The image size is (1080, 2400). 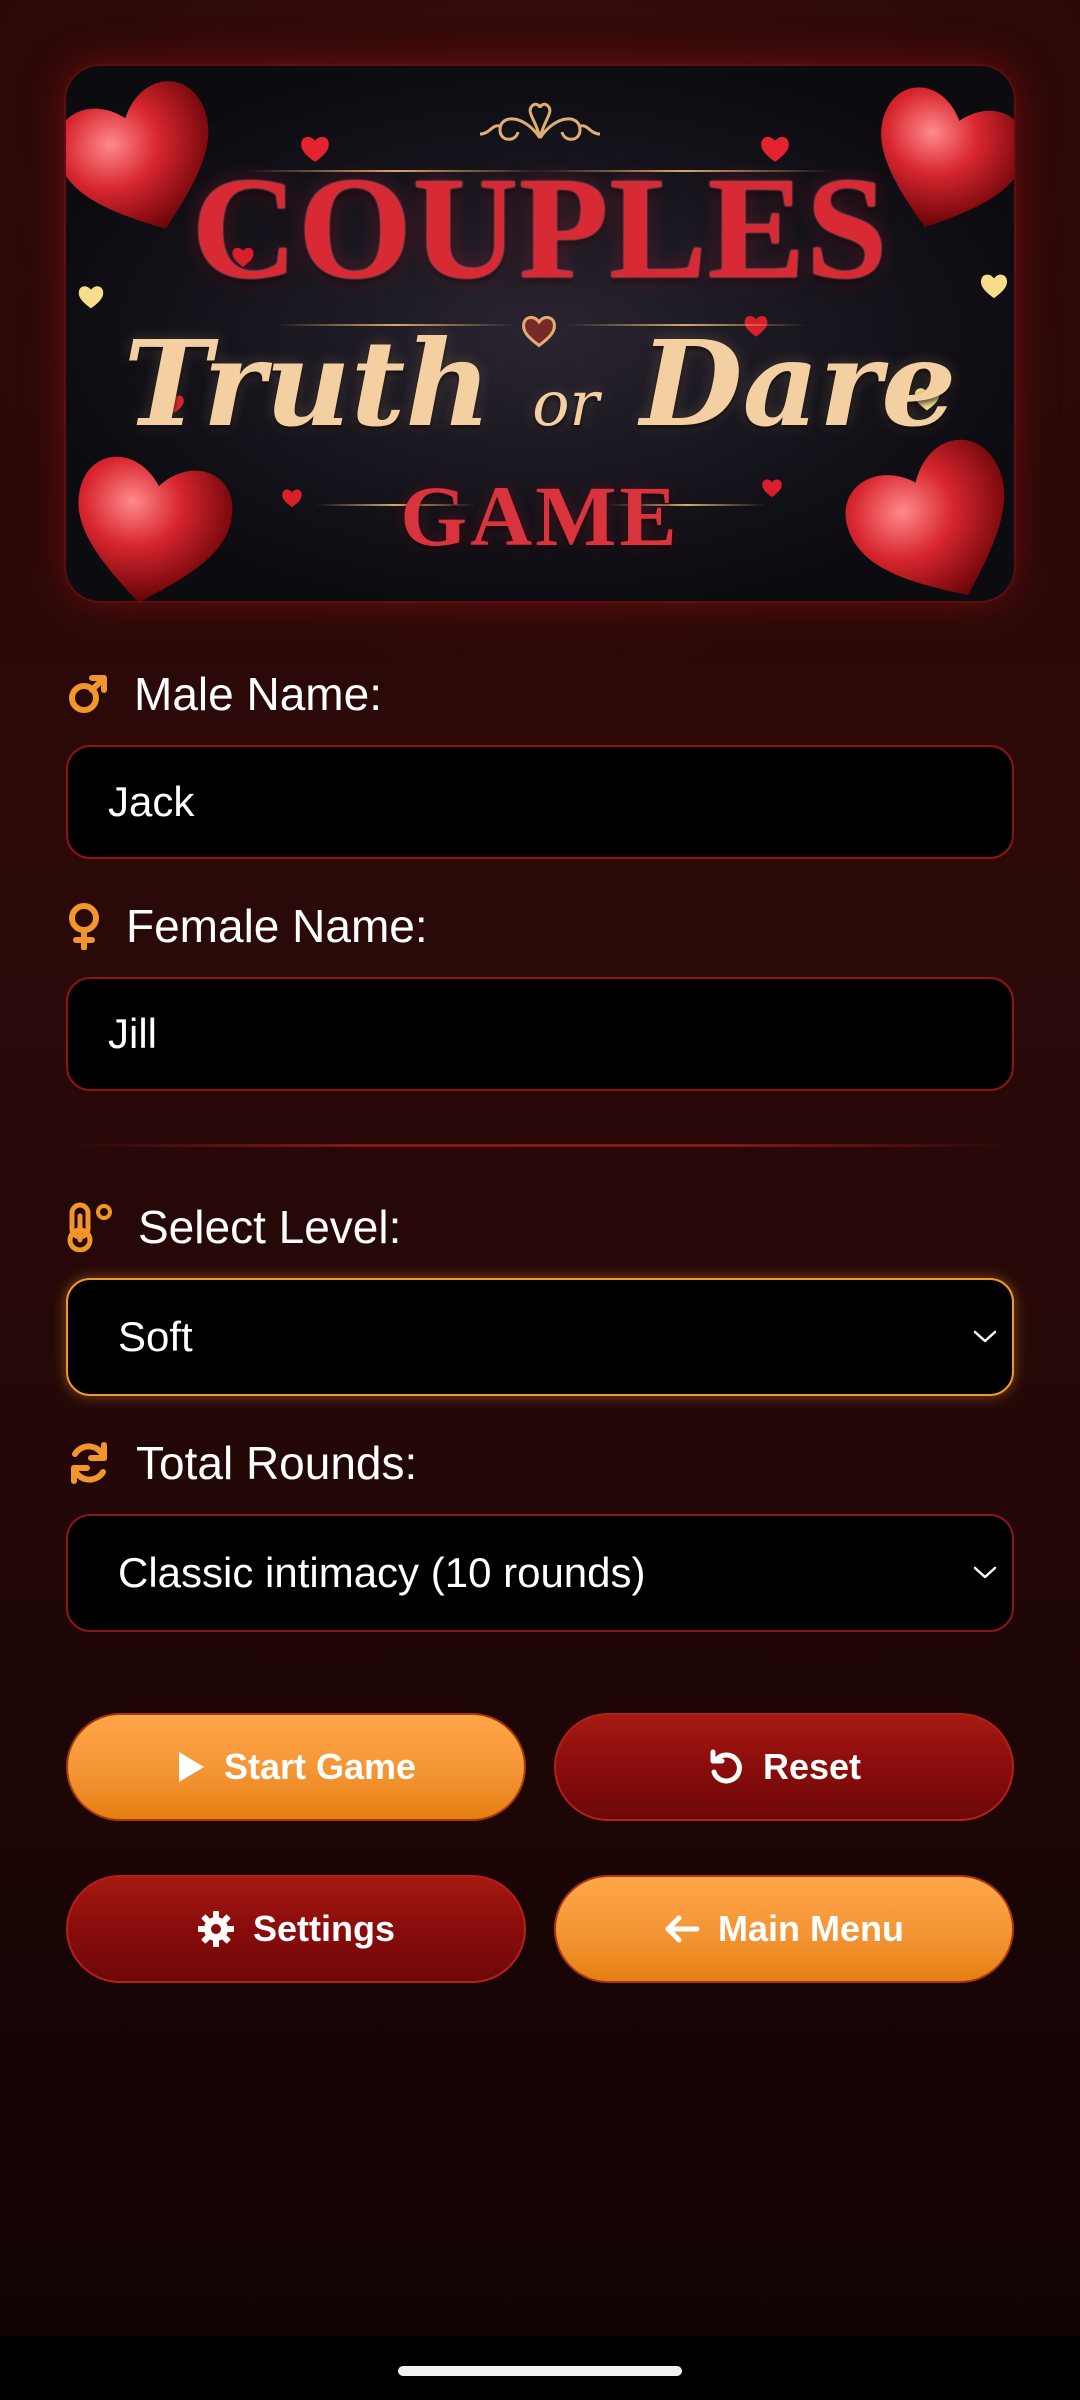 I want to click on settings-button: Settings, so click(x=296, y=1929).